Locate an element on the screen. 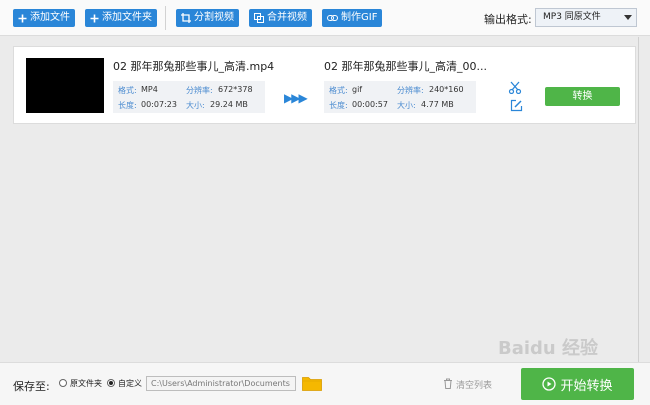 This screenshot has height=405, width=650. source-file-name: 02 那年那兔那些事儿_高清.mp4 is located at coordinates (194, 66).